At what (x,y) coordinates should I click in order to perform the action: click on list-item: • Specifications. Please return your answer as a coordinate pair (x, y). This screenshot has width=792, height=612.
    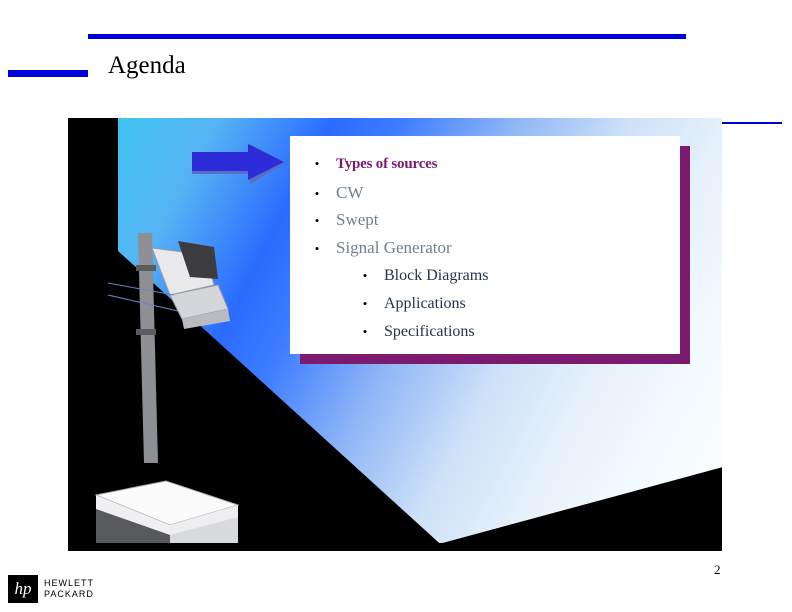
    Looking at the image, I should click on (417, 332).